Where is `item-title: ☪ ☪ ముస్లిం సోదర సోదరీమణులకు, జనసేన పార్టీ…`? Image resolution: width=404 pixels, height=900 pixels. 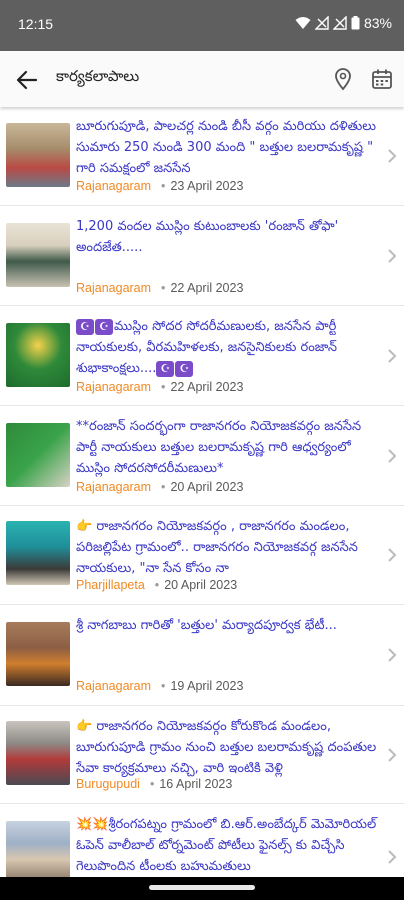 item-title: ☪ ☪ ముస్లిం సోదర సోదరీమణులకు, జనసేన పార్టీ… is located at coordinates (227, 347).